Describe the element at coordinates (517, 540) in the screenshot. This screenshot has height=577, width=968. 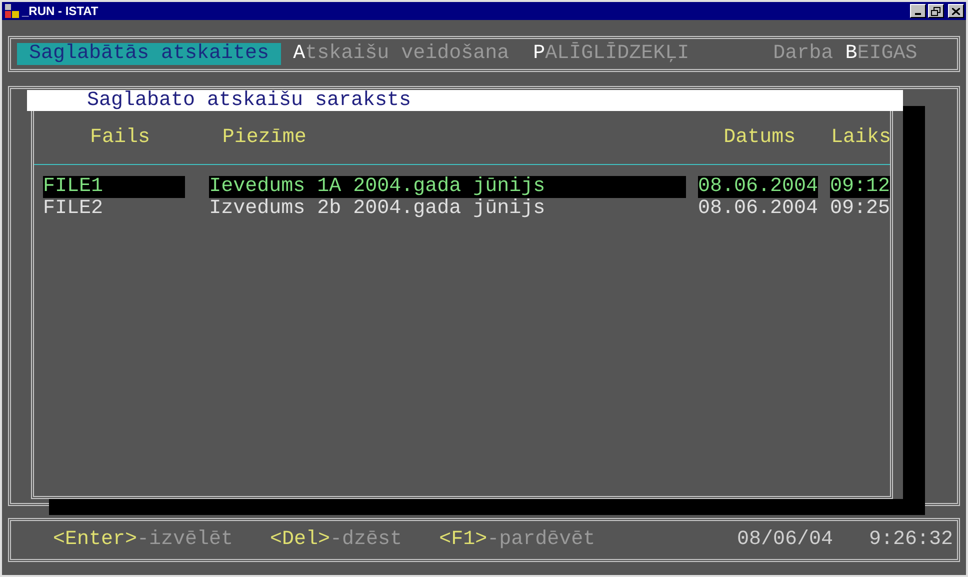
I see `shortcut-hint: <F1>-pardēvēt` at that location.